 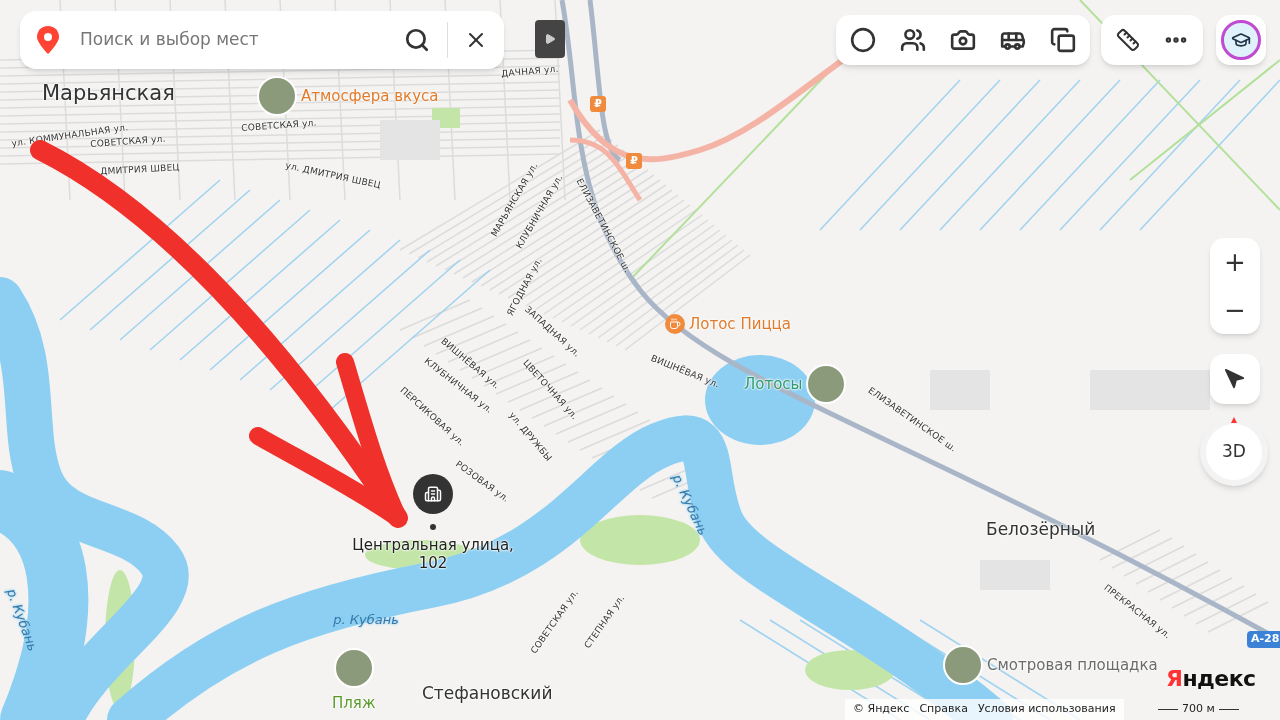 I want to click on location-pin-icon, so click(x=48, y=40).